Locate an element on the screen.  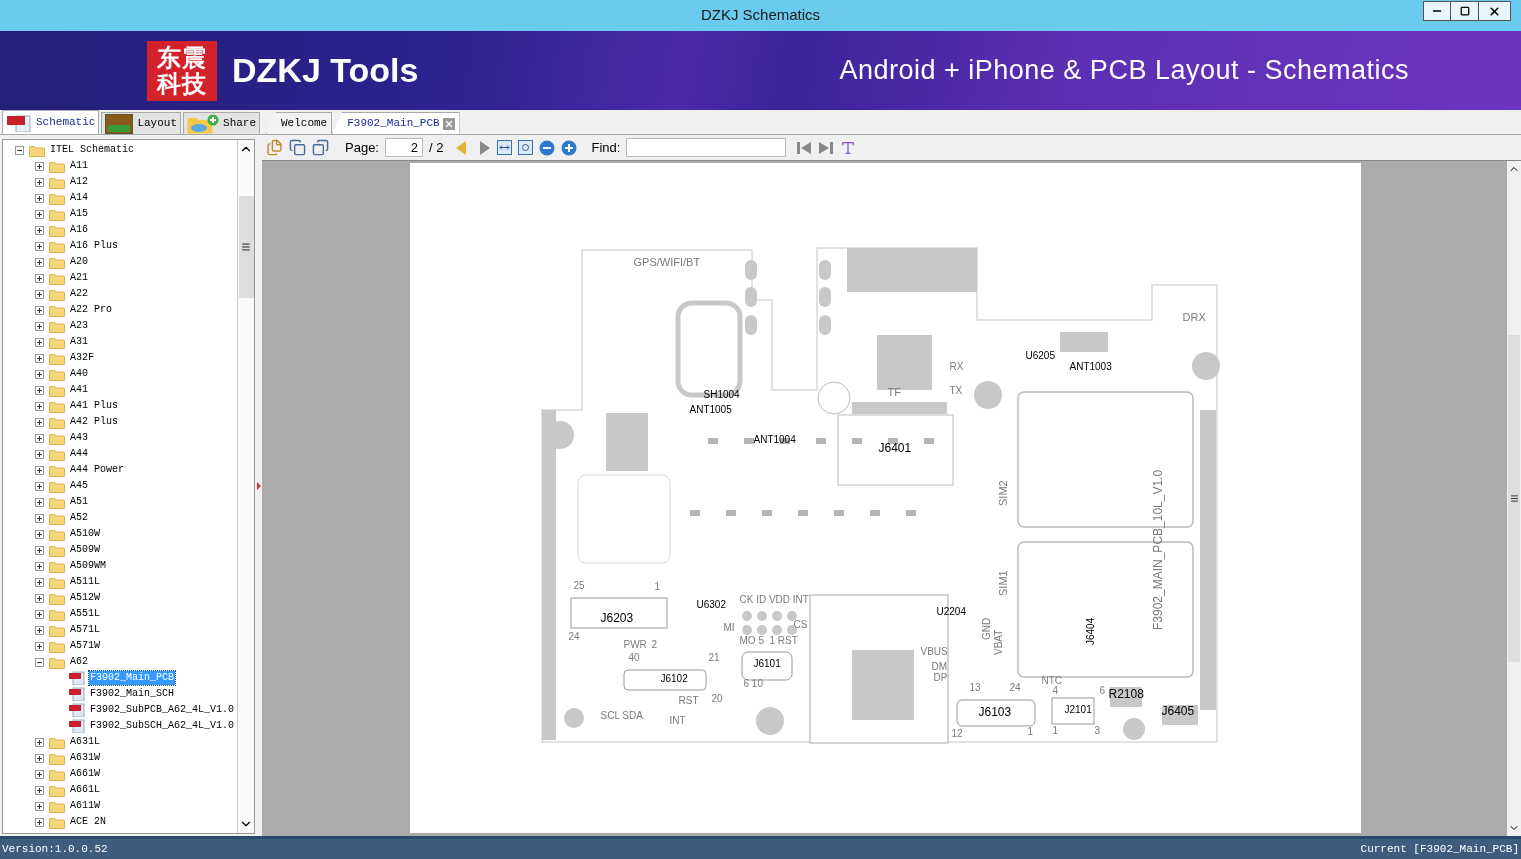
tree-item: A510W is located at coordinates (85, 534).